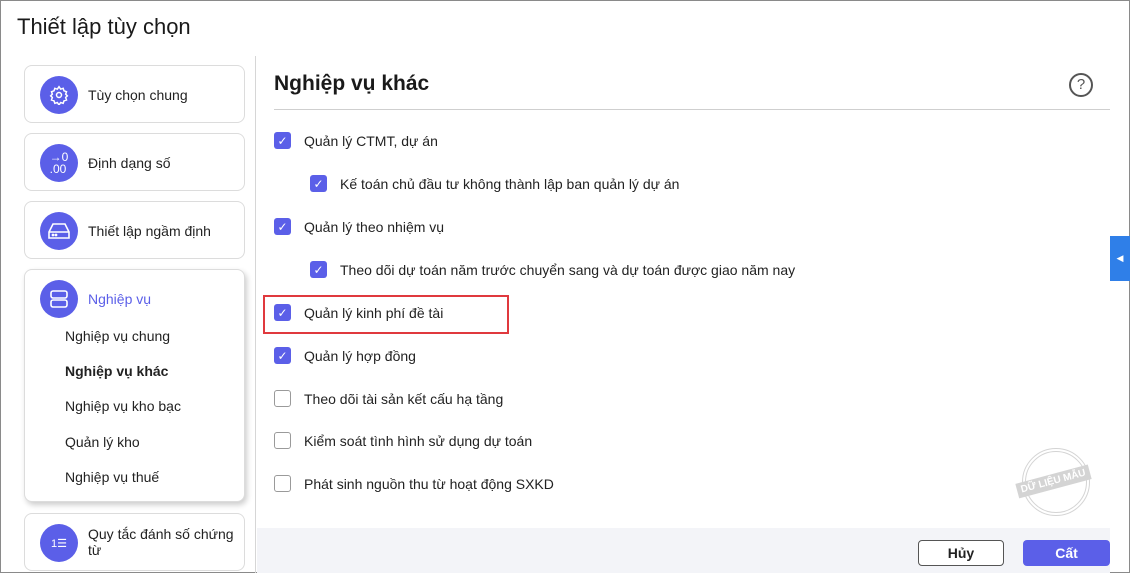 The height and width of the screenshot is (573, 1130). Describe the element at coordinates (134, 94) in the screenshot. I see `sidebar-item-general: Tùy chọn chung` at that location.